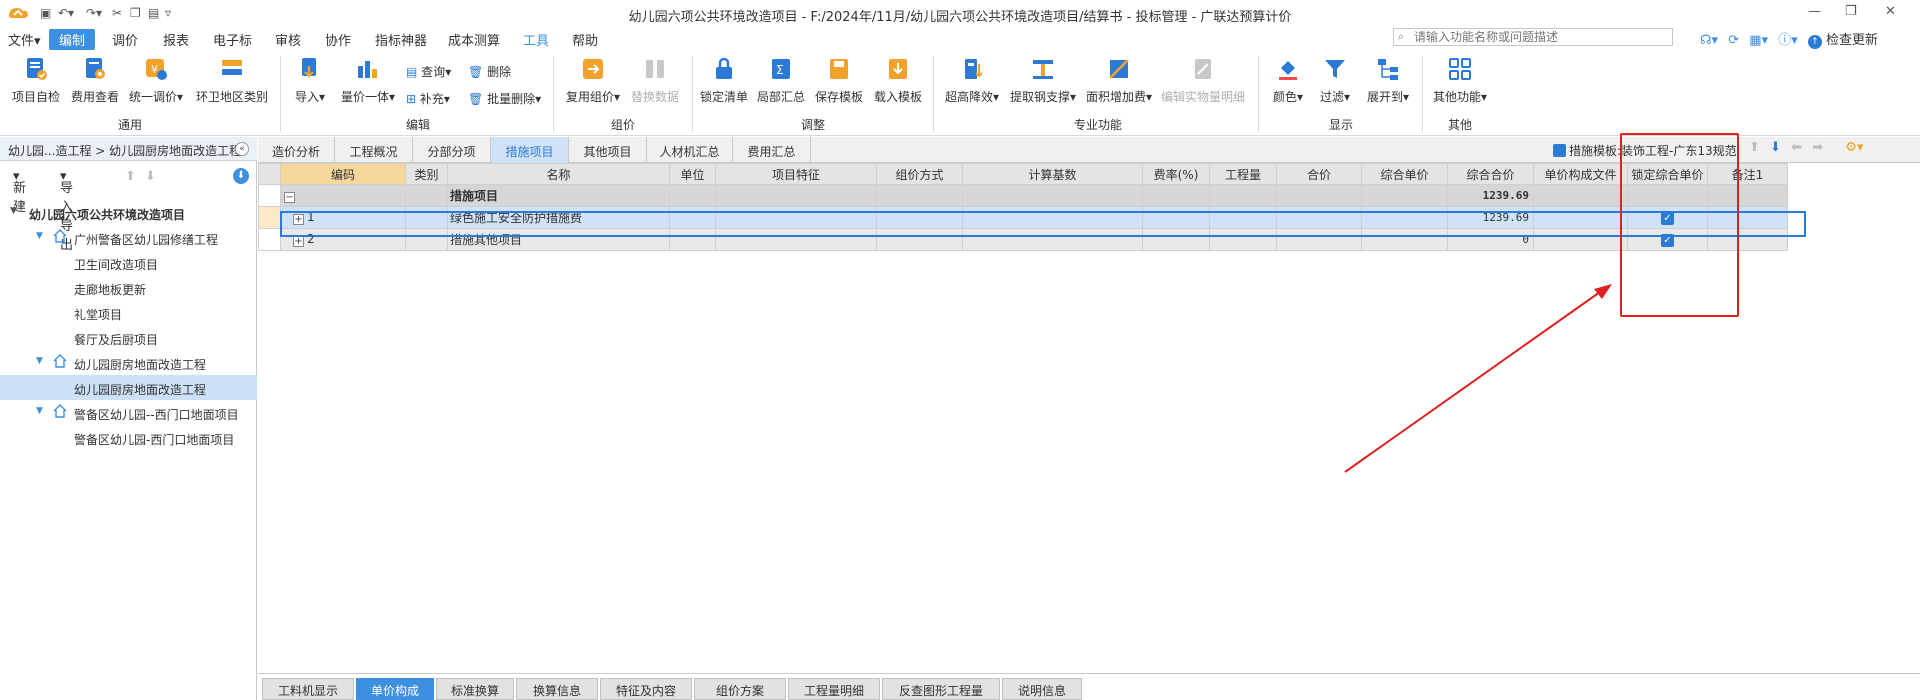 Image resolution: width=1920 pixels, height=700 pixels. Describe the element at coordinates (772, 150) in the screenshot. I see `tab-cost-summary: 费用汇总` at that location.